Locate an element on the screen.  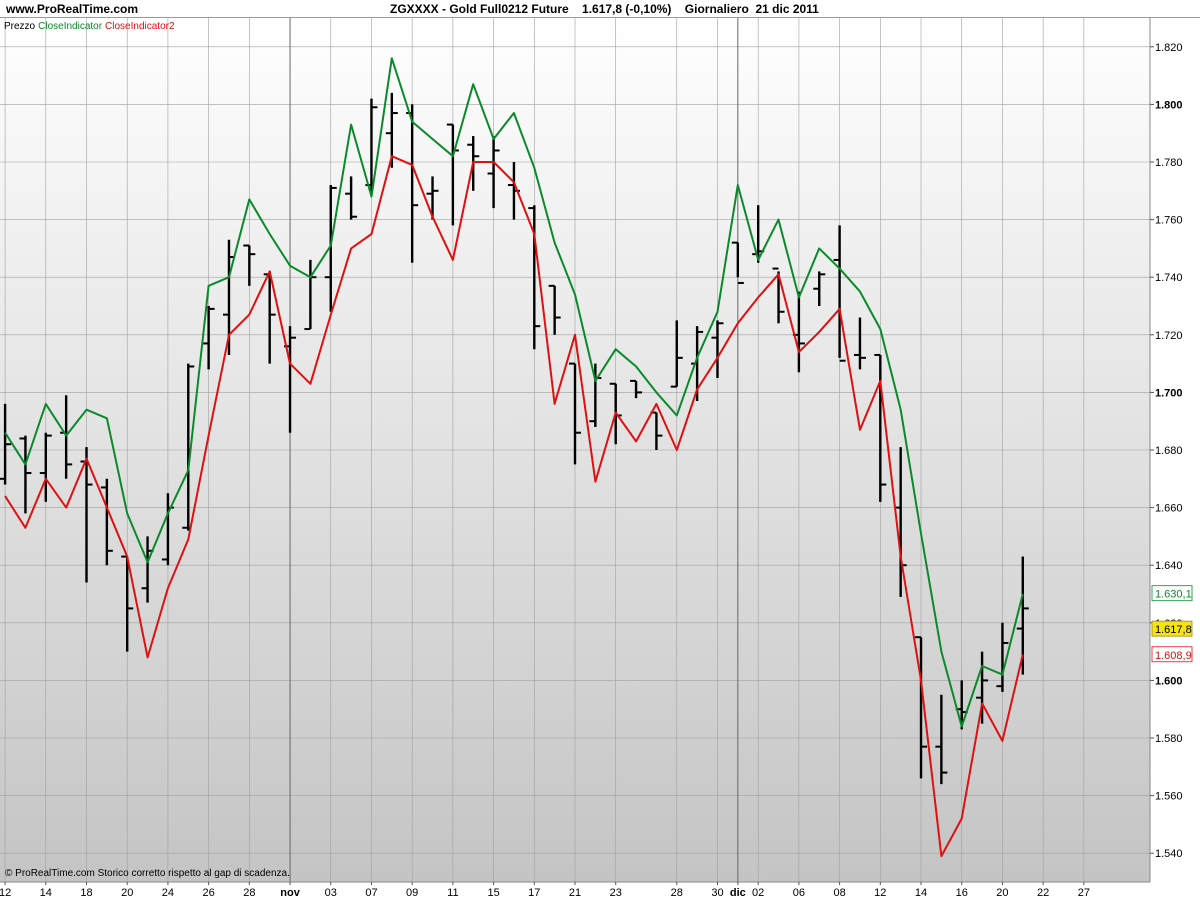
x-tick-label: 21 is located at coordinates (575, 893).